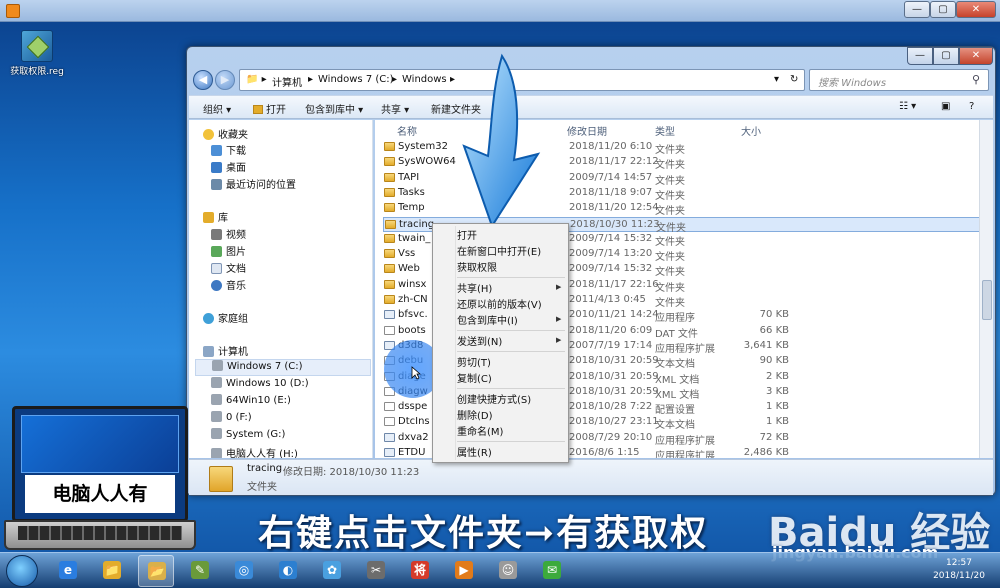 Image resolution: width=1000 pixels, height=588 pixels. Describe the element at coordinates (474, 361) in the screenshot. I see `context-menu-item: 剪切(T)` at that location.